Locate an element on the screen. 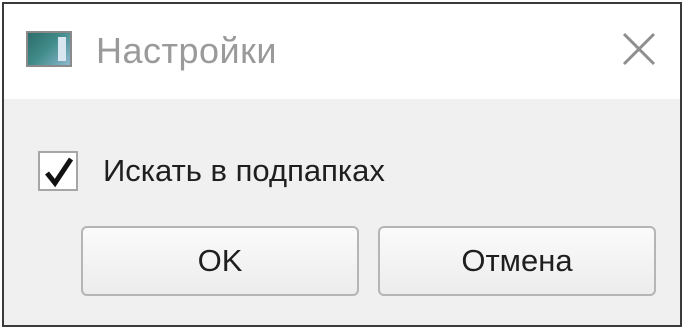 The image size is (688, 333). search-subfolders-checkbox is located at coordinates (58, 171).